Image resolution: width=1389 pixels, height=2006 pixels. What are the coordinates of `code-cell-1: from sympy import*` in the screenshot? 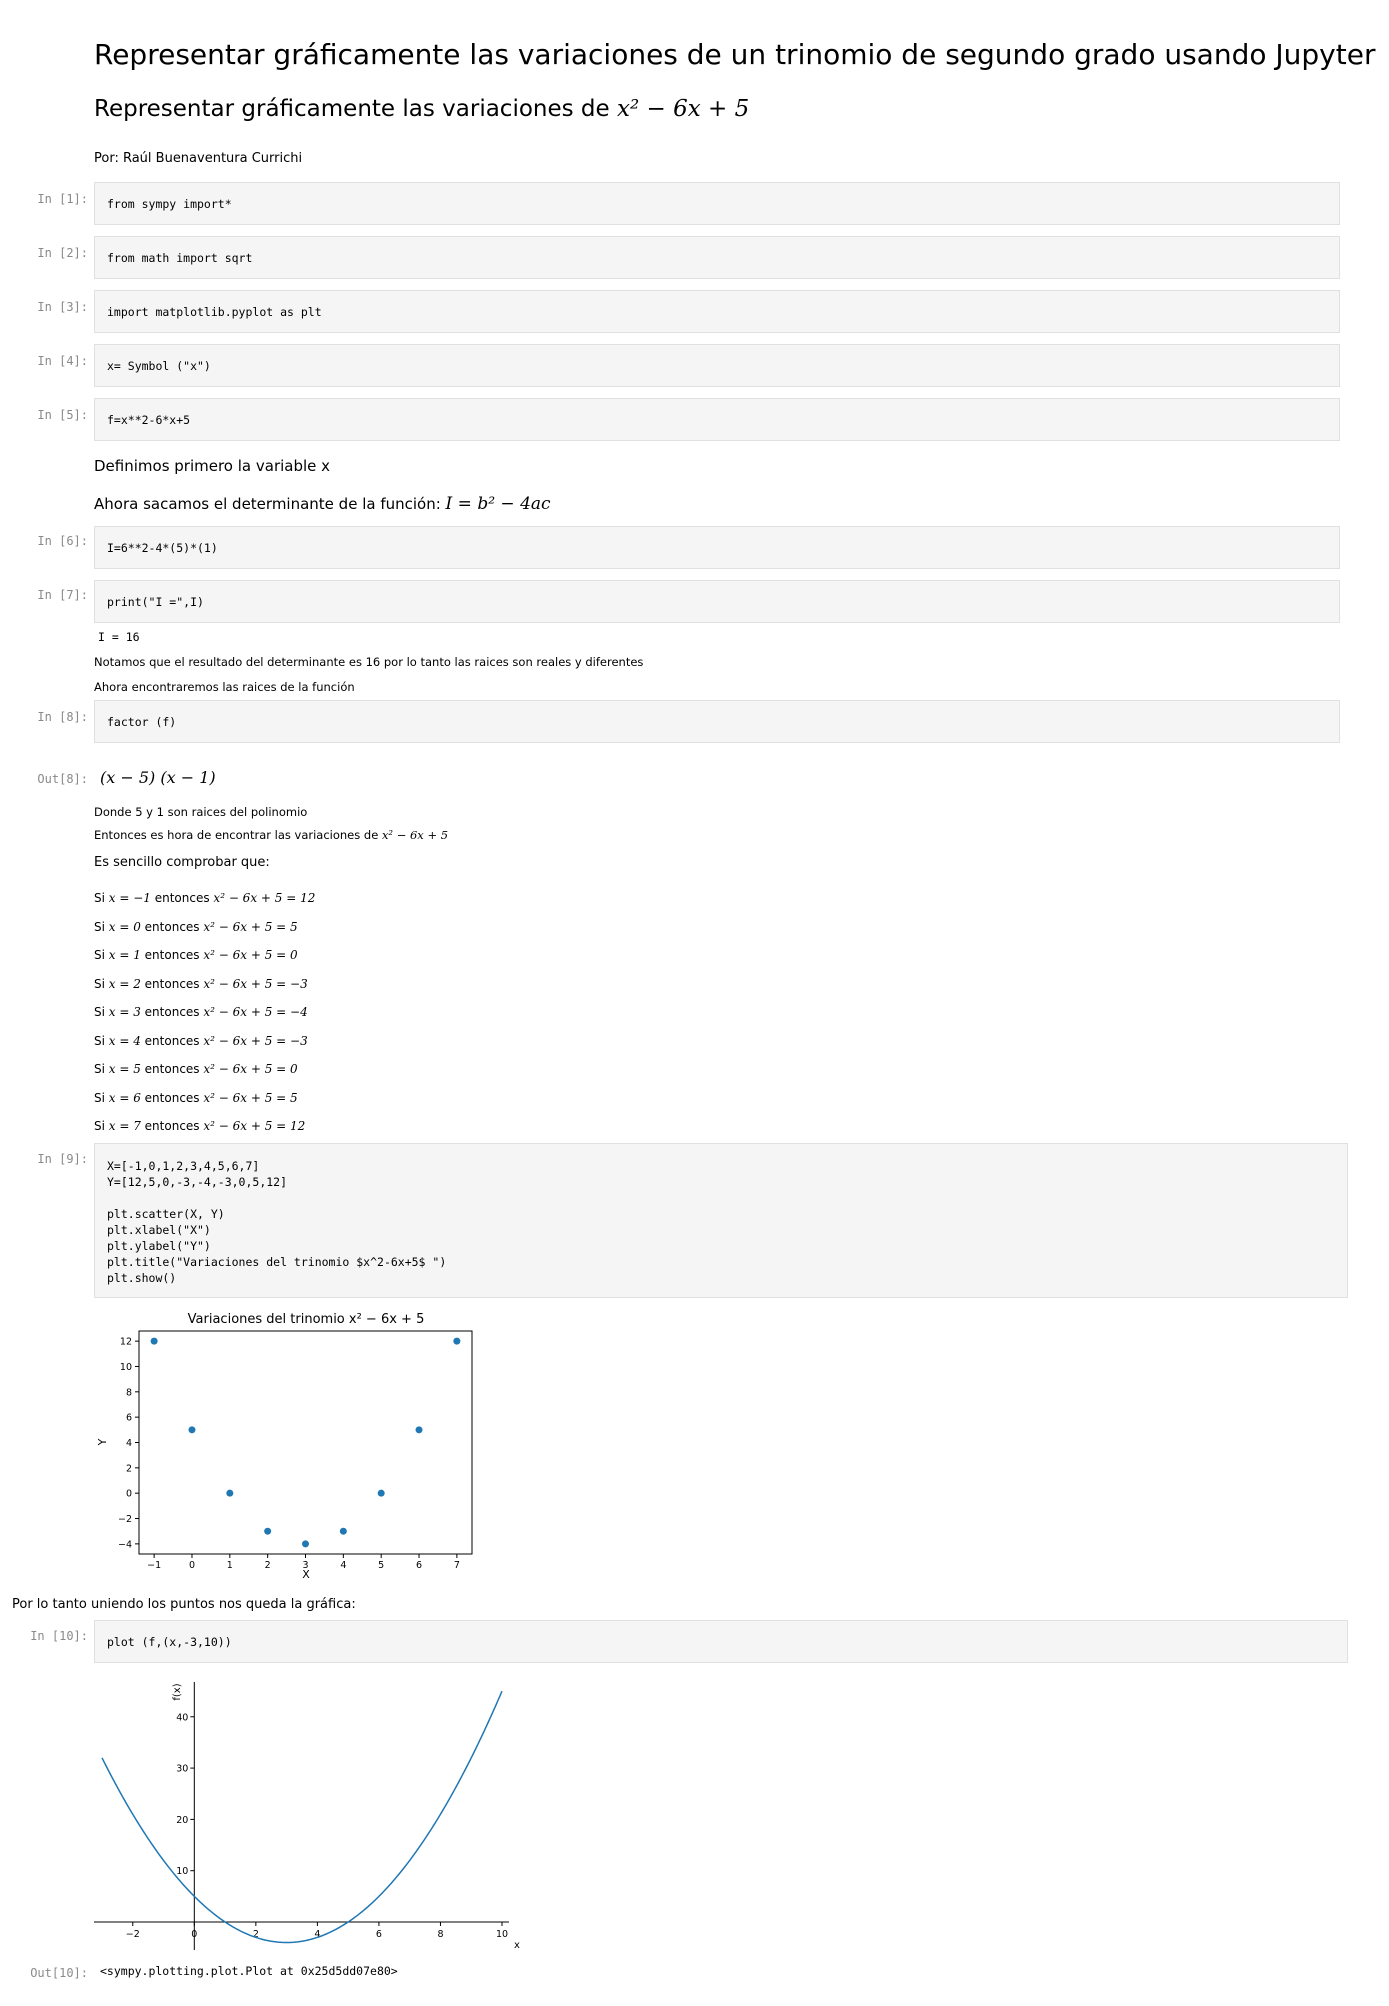 It's located at (717, 203).